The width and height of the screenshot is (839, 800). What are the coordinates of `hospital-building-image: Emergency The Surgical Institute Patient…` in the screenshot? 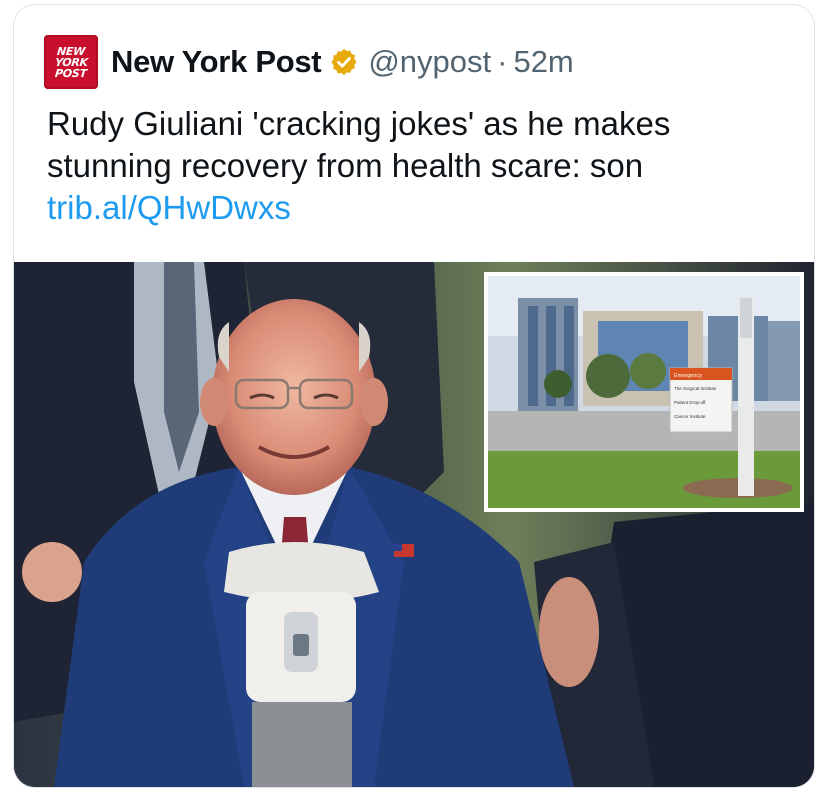 It's located at (644, 392).